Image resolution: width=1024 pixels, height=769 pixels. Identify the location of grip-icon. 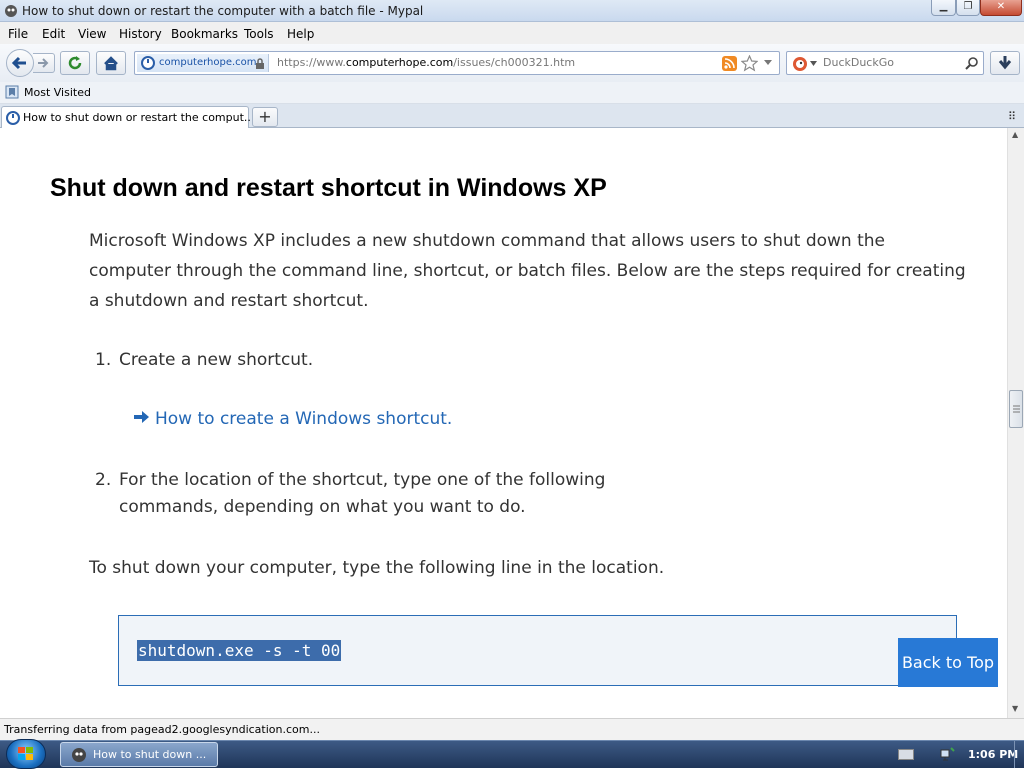
(1016, 409).